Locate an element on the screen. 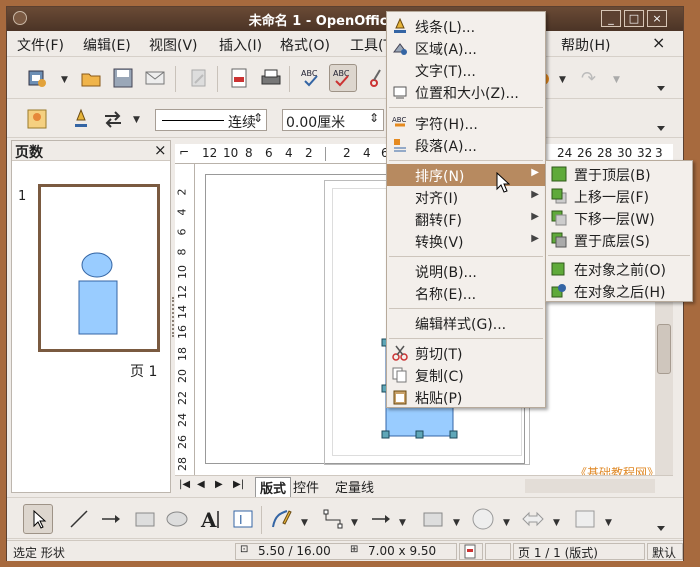 The height and width of the screenshot is (567, 700). first-tab-icon: |◀ is located at coordinates (184, 484).